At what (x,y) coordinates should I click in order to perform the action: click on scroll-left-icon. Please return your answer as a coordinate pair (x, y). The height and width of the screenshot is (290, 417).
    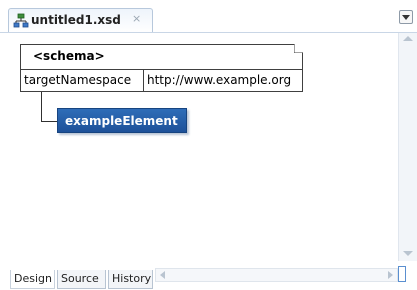
    Looking at the image, I should click on (162, 275).